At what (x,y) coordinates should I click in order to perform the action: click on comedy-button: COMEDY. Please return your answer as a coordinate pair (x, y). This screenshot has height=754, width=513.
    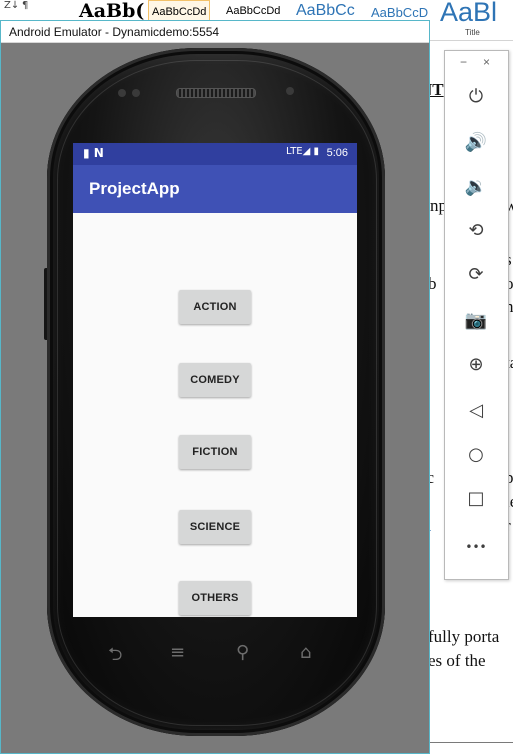
    Looking at the image, I should click on (215, 380).